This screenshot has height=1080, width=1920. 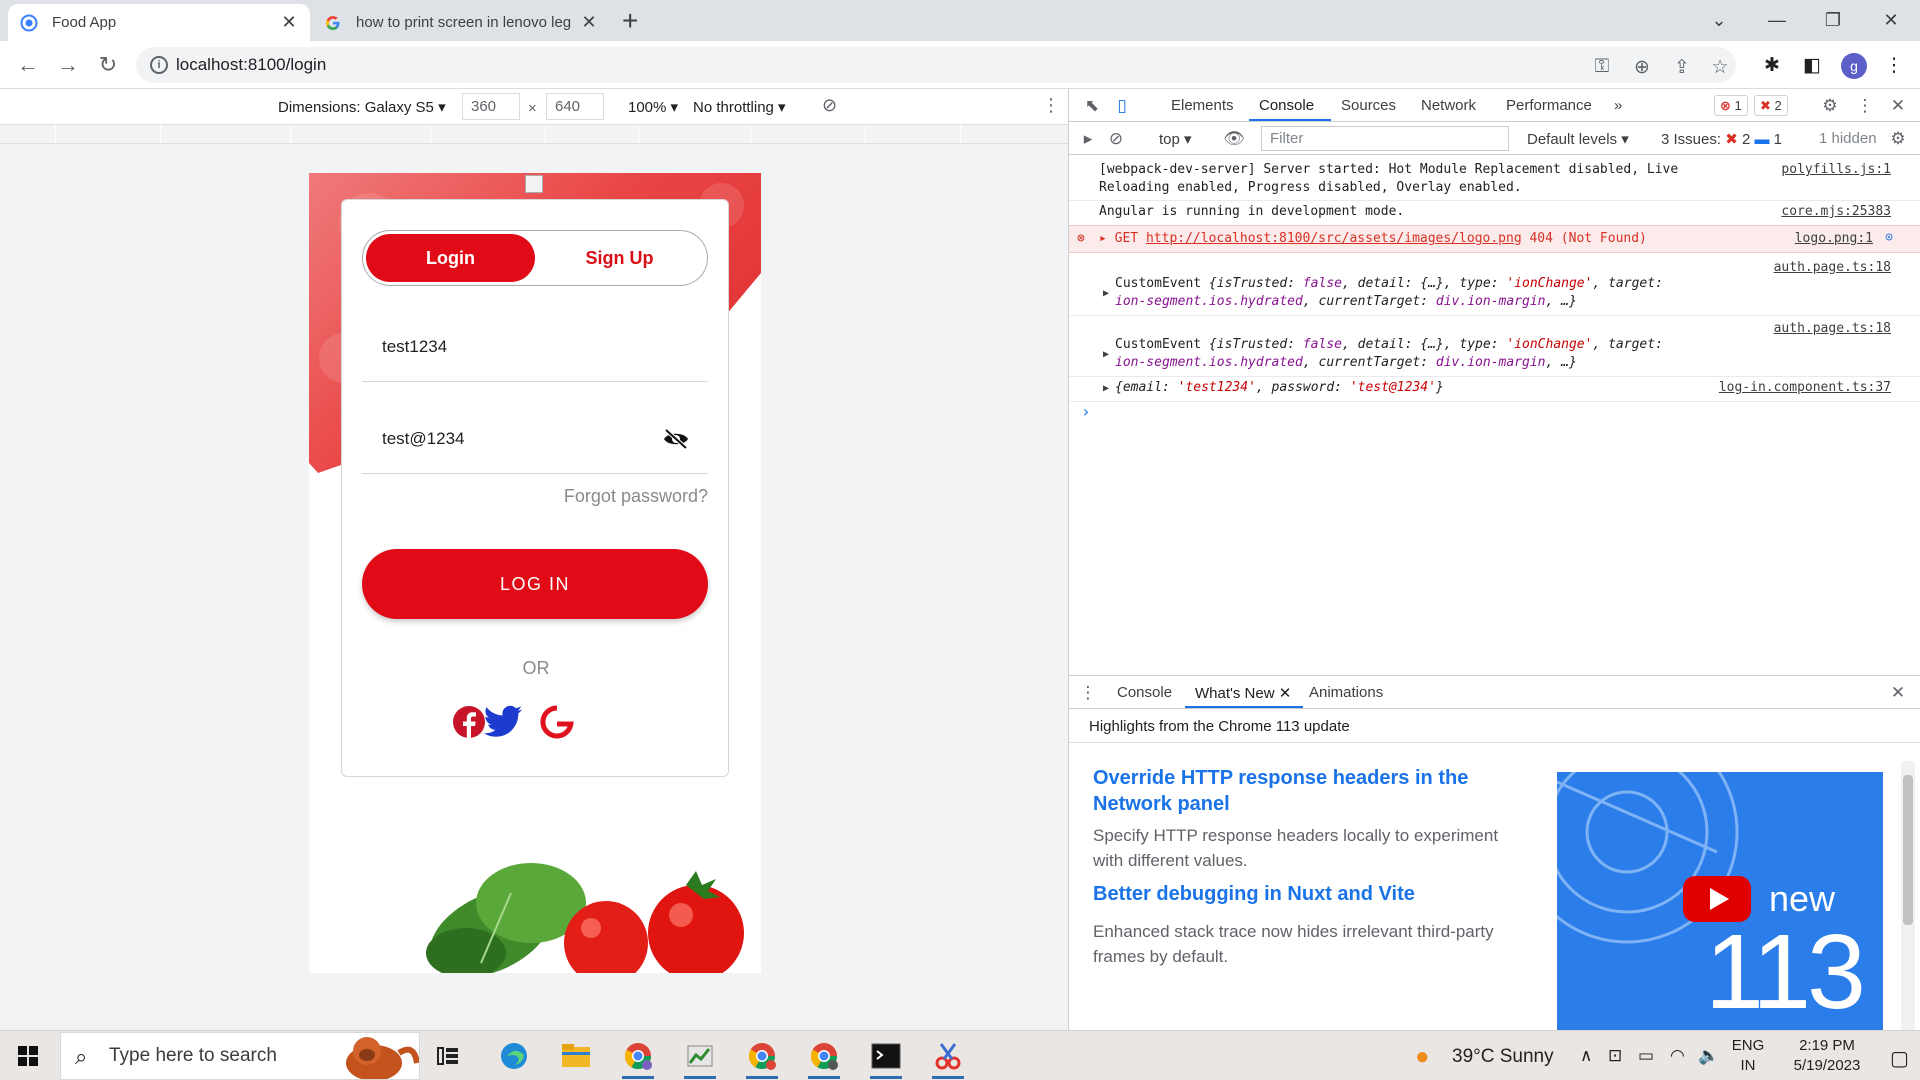 I want to click on issue-count-badge: ✖ 2, so click(x=1771, y=105).